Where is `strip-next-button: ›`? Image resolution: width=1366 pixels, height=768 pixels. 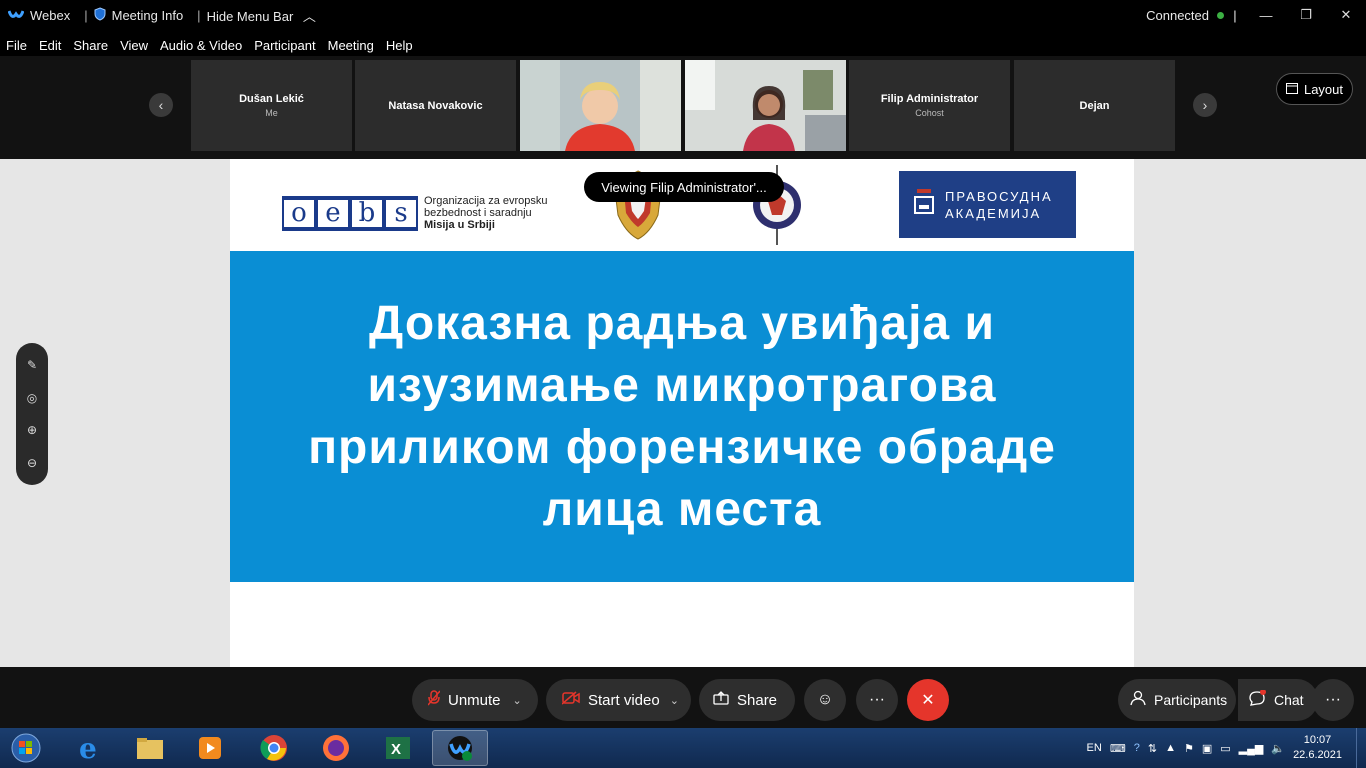 strip-next-button: › is located at coordinates (1205, 105).